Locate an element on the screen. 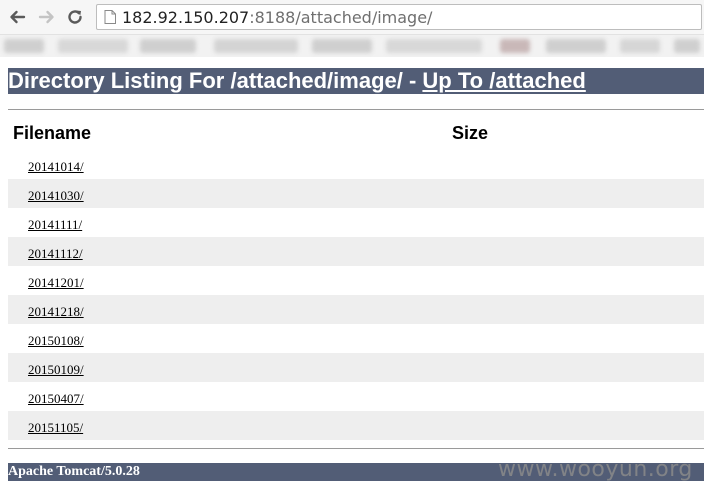  table-row: 20141014/ is located at coordinates (356, 164).